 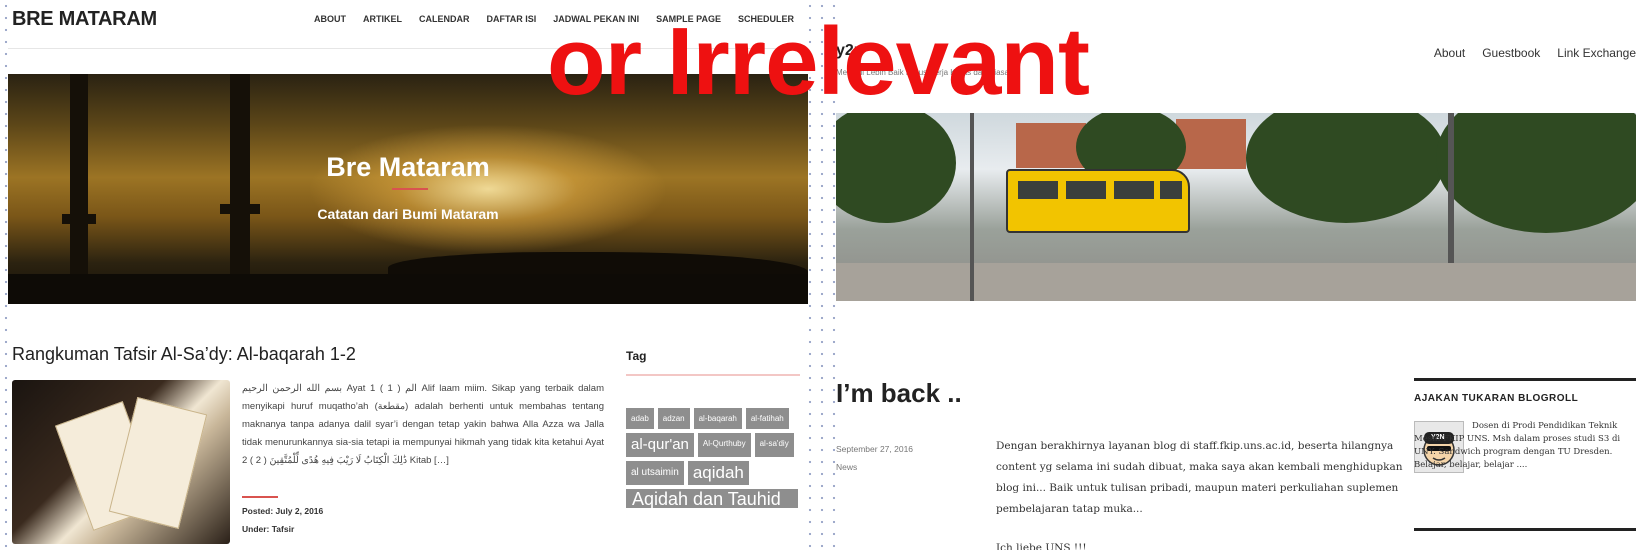 What do you see at coordinates (899, 393) in the screenshot?
I see `post-title: I’m back ..` at bounding box center [899, 393].